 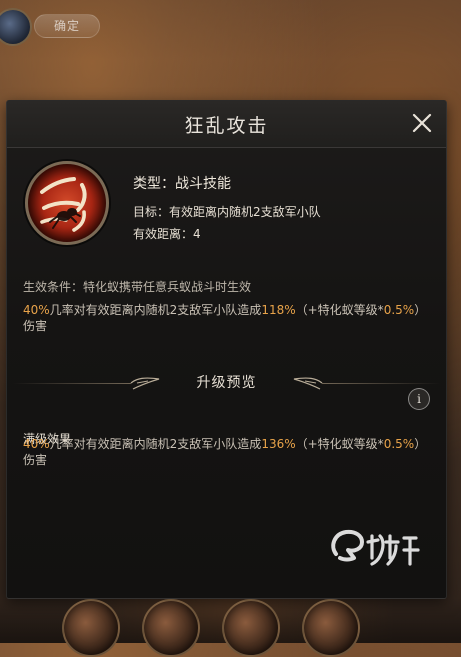 I want to click on info-icon: i, so click(x=419, y=399).